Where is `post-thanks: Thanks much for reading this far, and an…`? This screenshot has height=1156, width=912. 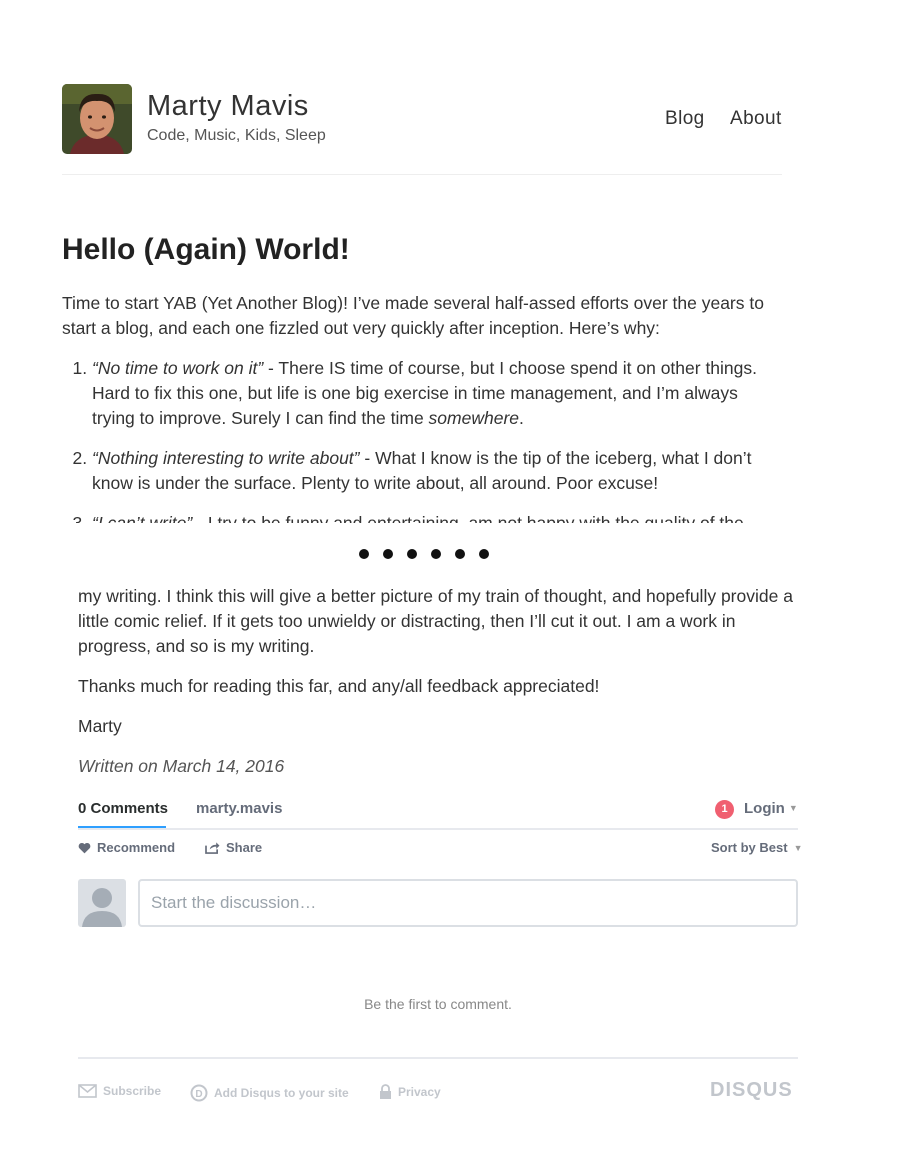
post-thanks: Thanks much for reading this far, and an… is located at coordinates (339, 686).